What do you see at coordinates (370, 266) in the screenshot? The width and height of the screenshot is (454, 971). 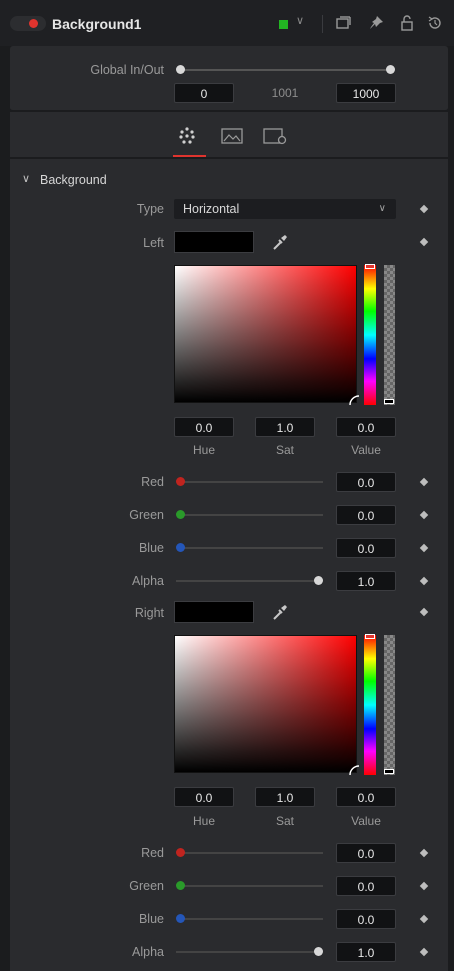 I see `left-hue-handle` at bounding box center [370, 266].